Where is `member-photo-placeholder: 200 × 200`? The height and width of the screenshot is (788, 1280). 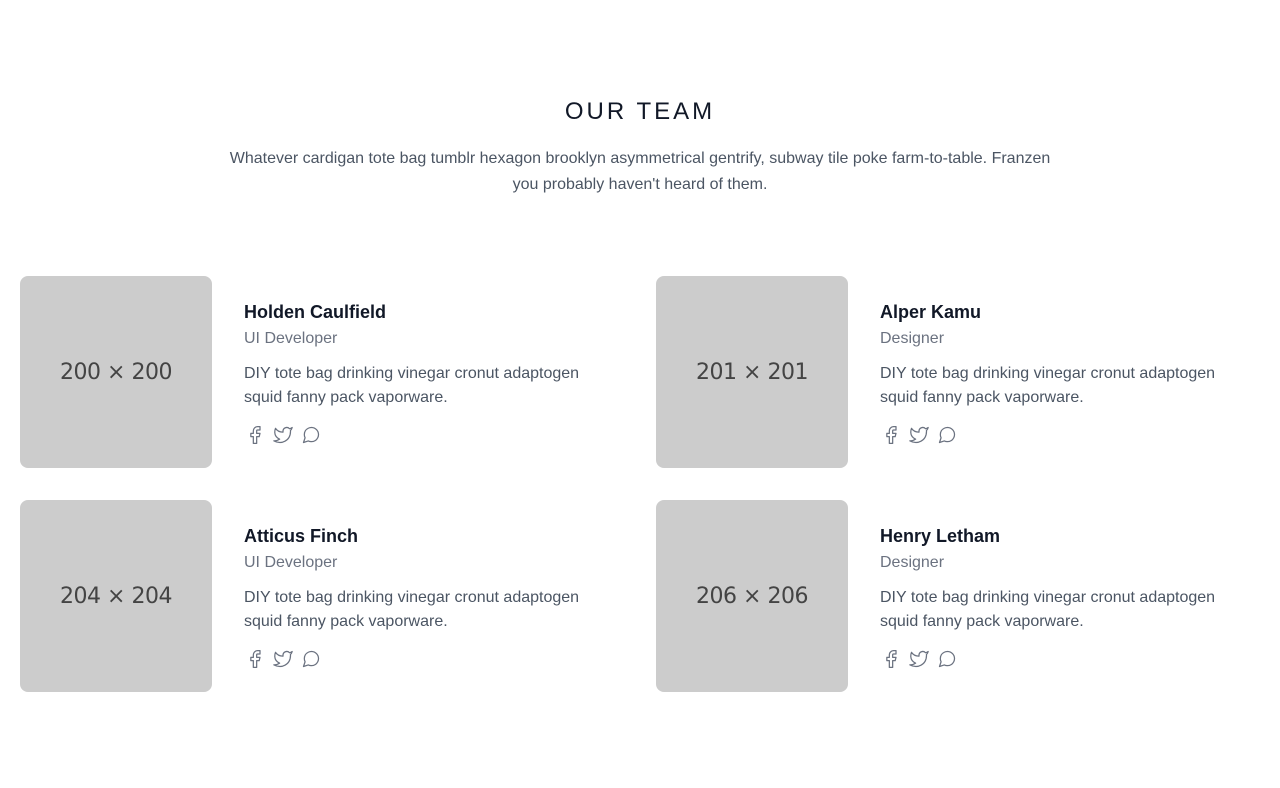
member-photo-placeholder: 200 × 200 is located at coordinates (116, 372).